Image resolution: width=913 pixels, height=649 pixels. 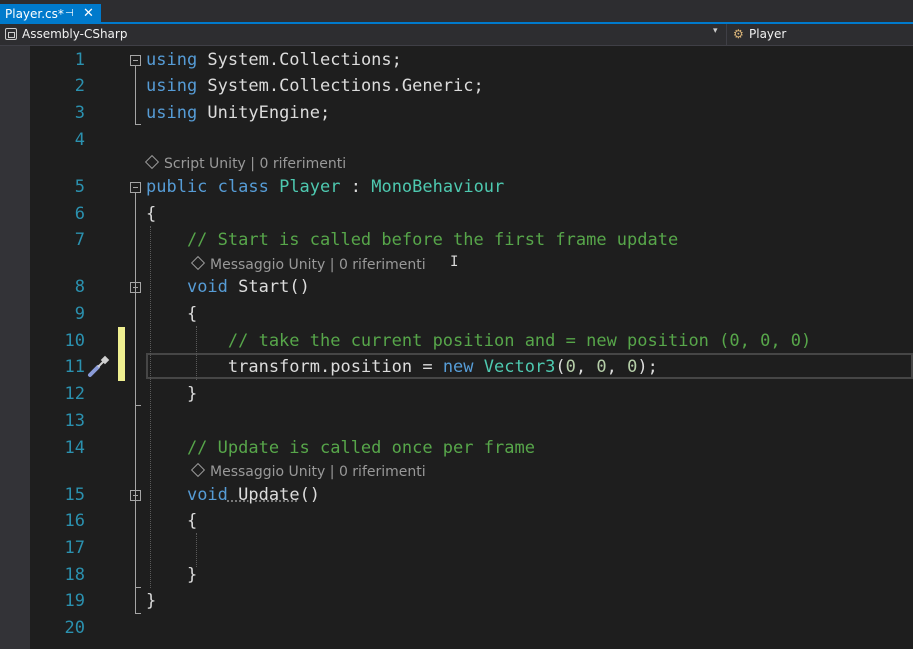 What do you see at coordinates (171, 575) in the screenshot?
I see `code-line-18: }` at bounding box center [171, 575].